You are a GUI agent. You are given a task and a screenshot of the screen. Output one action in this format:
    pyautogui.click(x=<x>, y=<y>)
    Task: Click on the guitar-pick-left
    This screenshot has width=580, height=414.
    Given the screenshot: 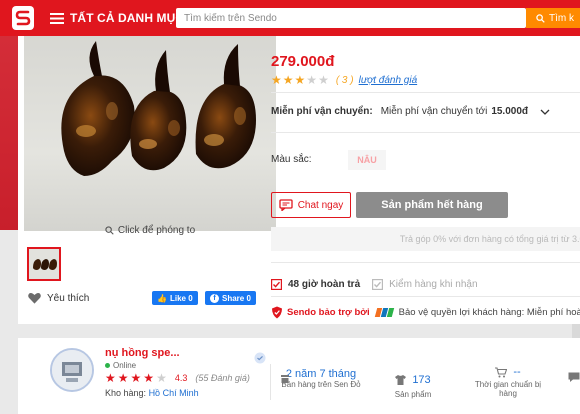 What is the action you would take?
    pyautogui.click(x=98, y=108)
    